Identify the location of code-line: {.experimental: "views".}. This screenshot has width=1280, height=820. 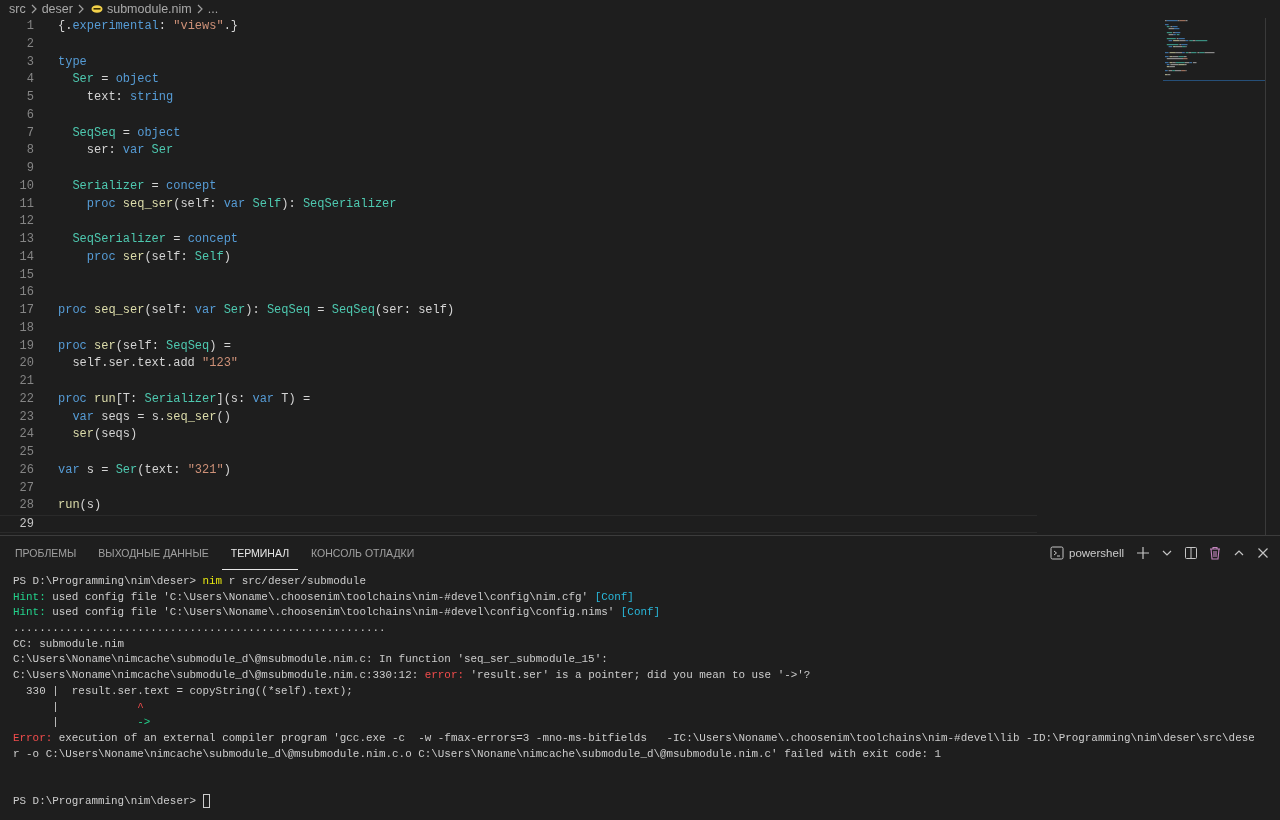
(148, 26).